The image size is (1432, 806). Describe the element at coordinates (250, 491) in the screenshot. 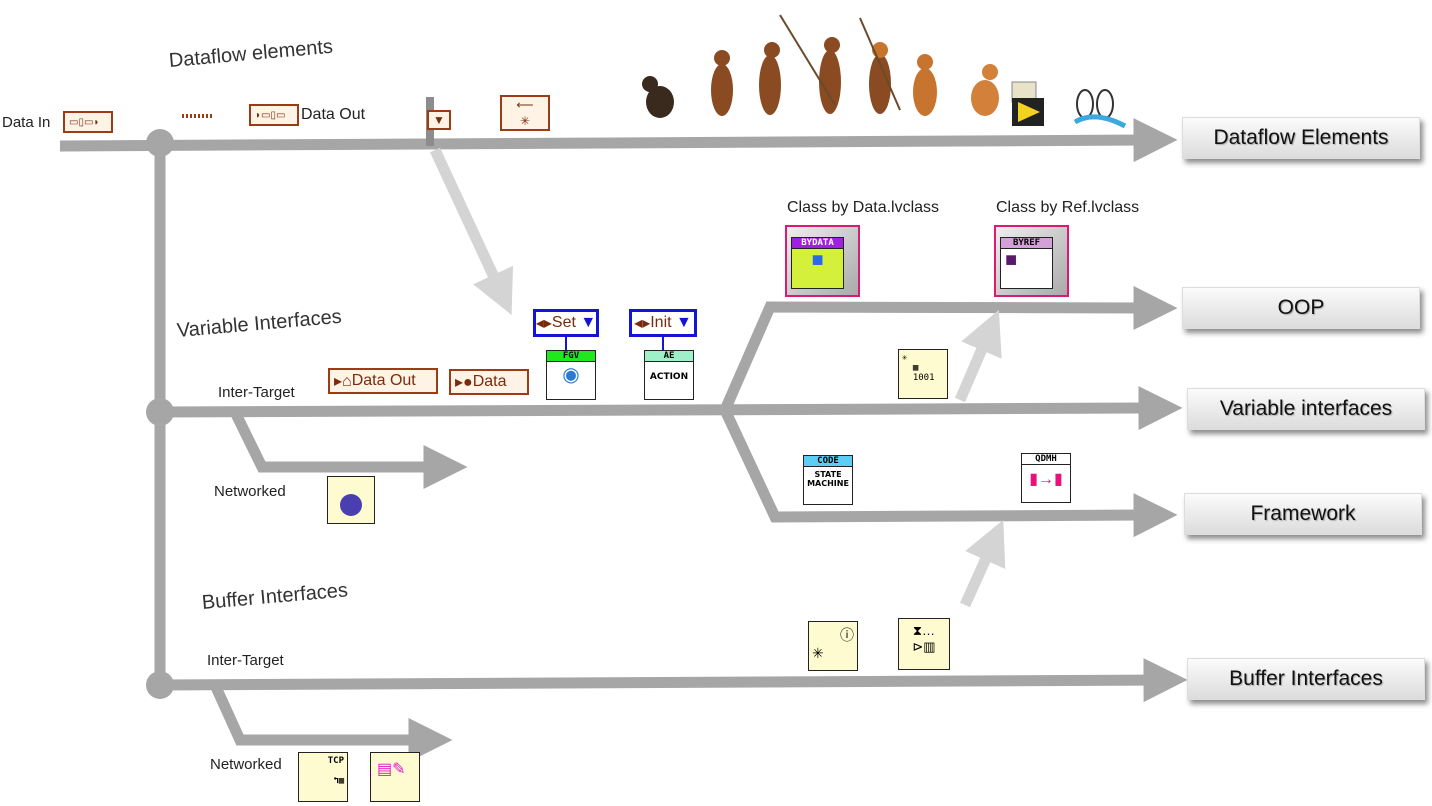

I see `var-networked-label: Networked` at that location.